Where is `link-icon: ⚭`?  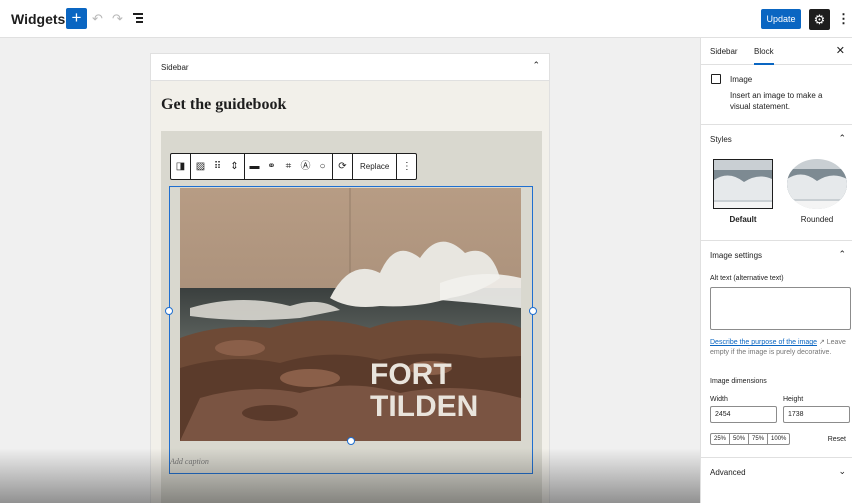
link-icon: ⚭ is located at coordinates (271, 166).